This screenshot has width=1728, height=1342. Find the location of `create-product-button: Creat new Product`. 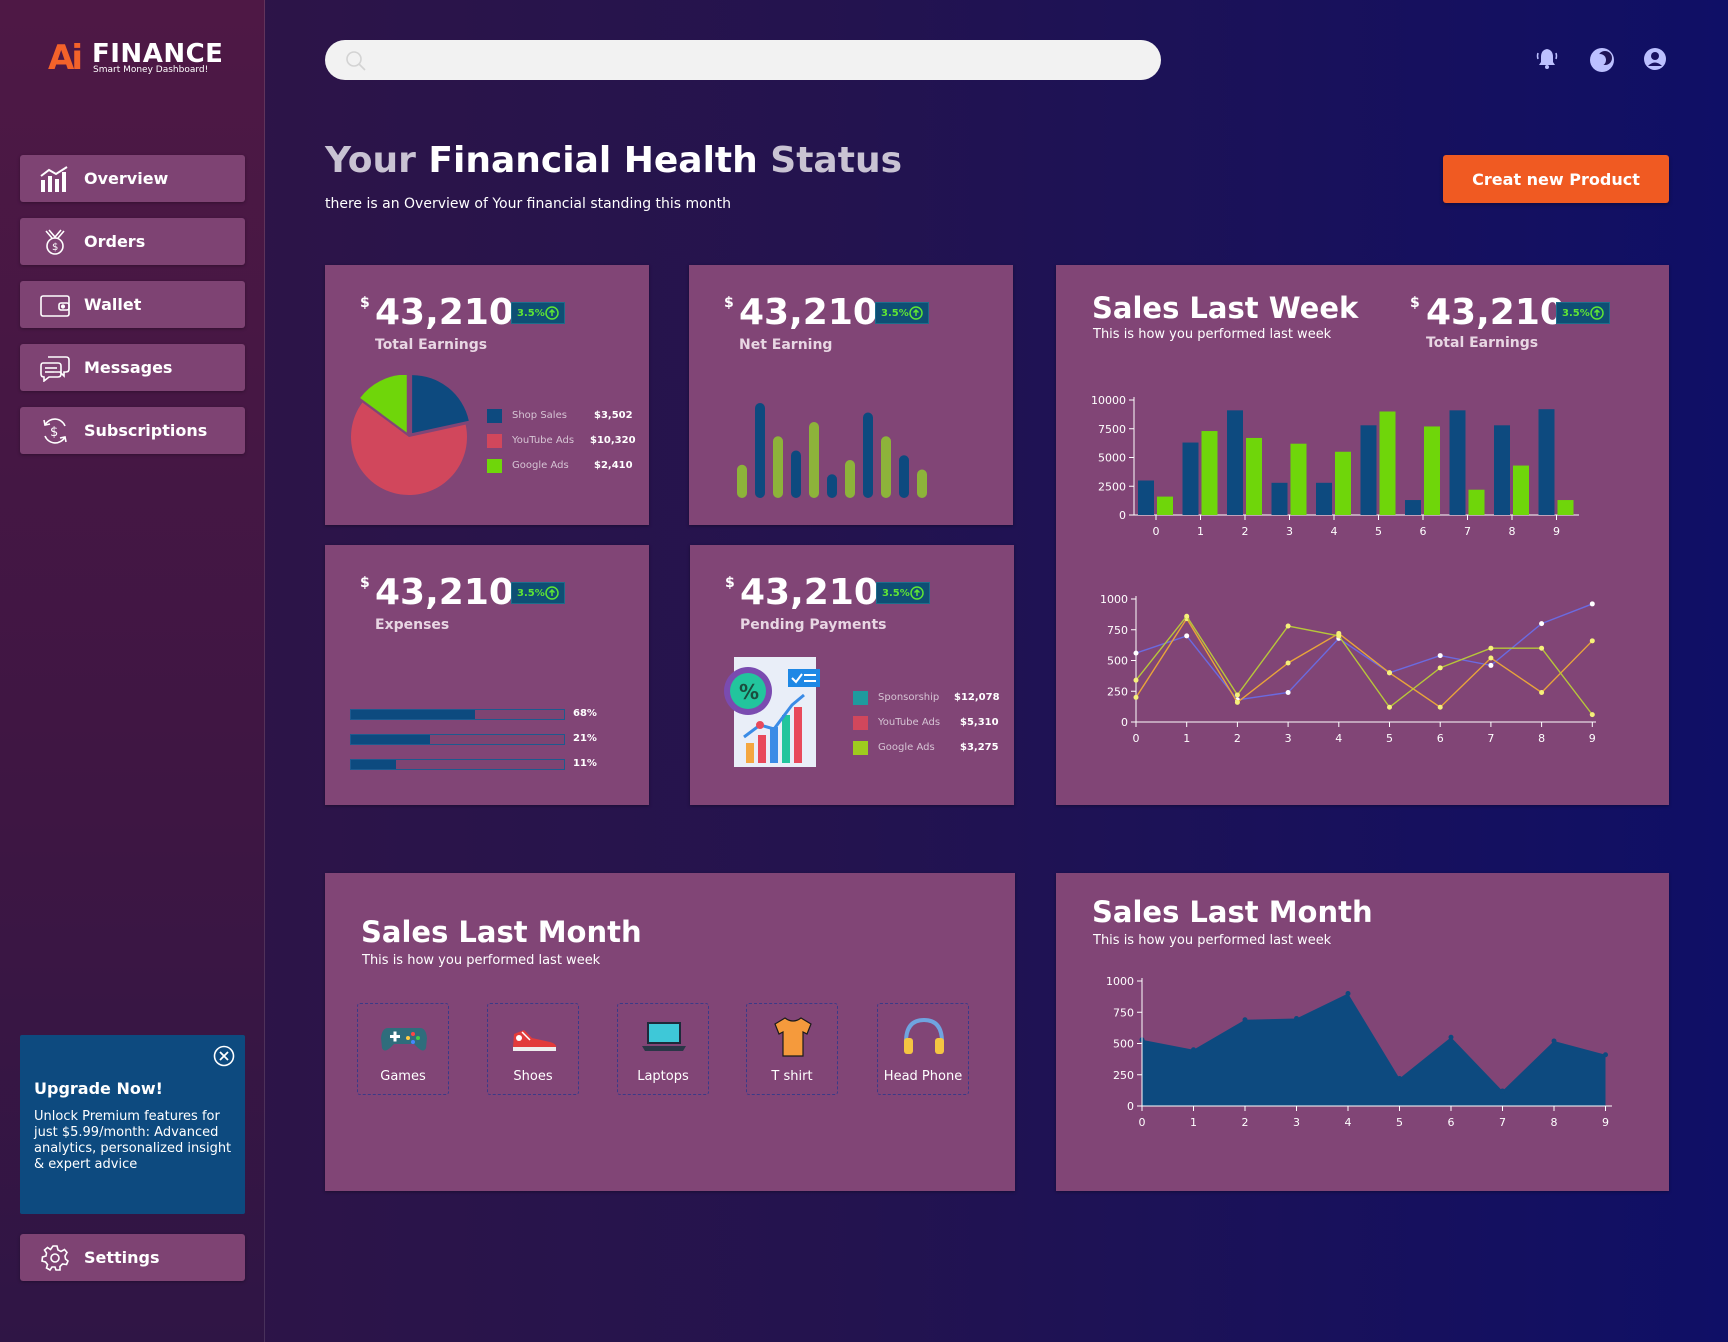

create-product-button: Creat new Product is located at coordinates (1556, 179).